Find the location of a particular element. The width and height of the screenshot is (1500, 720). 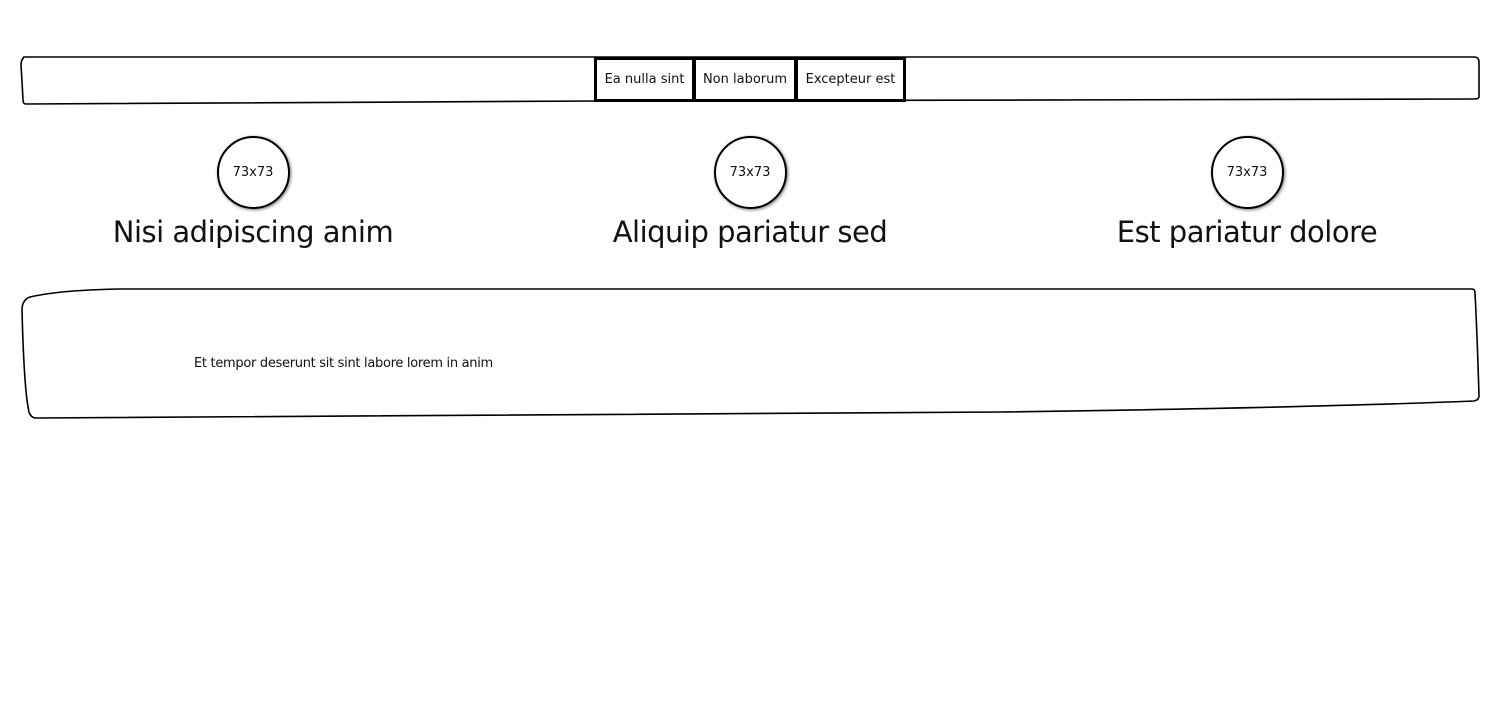

feature-card: 73x73 Est pariatur dolore is located at coordinates (1247, 193).